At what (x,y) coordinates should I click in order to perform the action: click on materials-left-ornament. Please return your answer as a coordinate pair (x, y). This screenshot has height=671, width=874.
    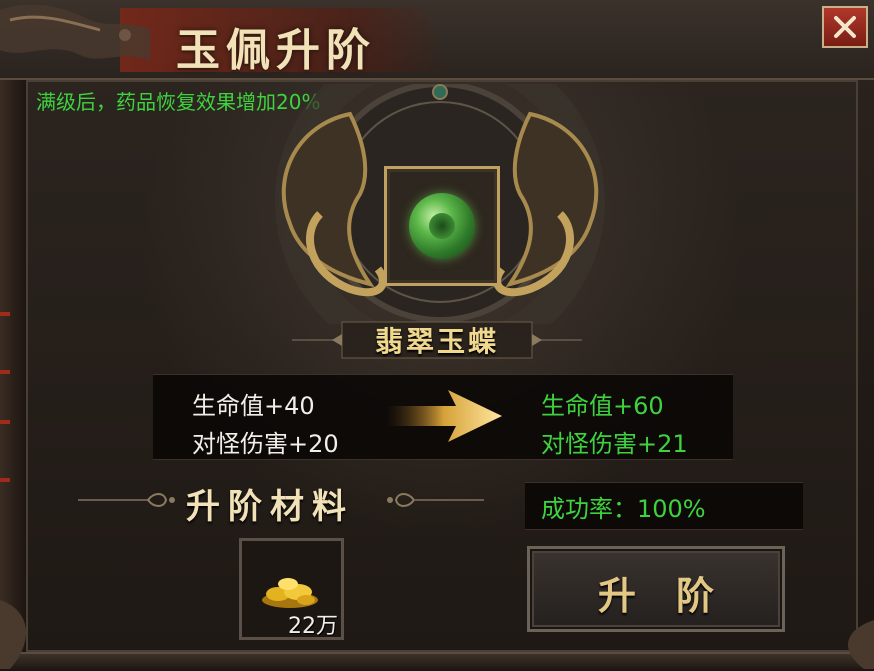
    Looking at the image, I should click on (126, 500).